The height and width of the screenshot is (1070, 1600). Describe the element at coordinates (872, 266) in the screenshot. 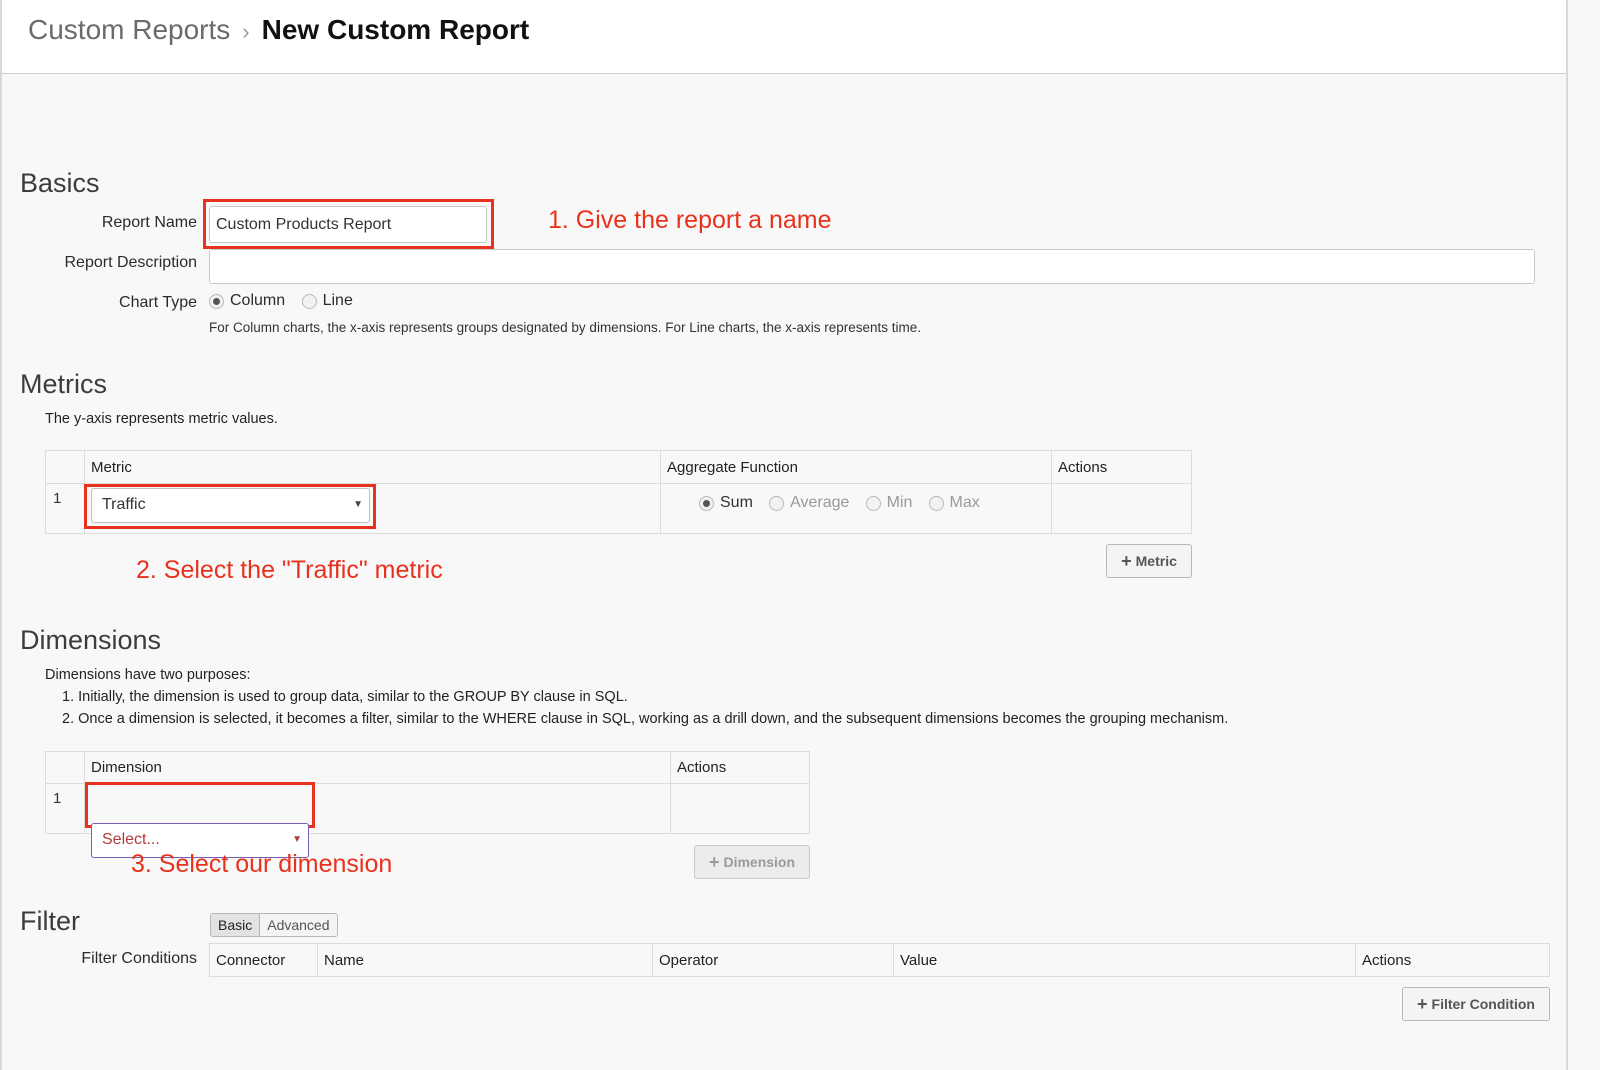

I see `report-description-input` at that location.